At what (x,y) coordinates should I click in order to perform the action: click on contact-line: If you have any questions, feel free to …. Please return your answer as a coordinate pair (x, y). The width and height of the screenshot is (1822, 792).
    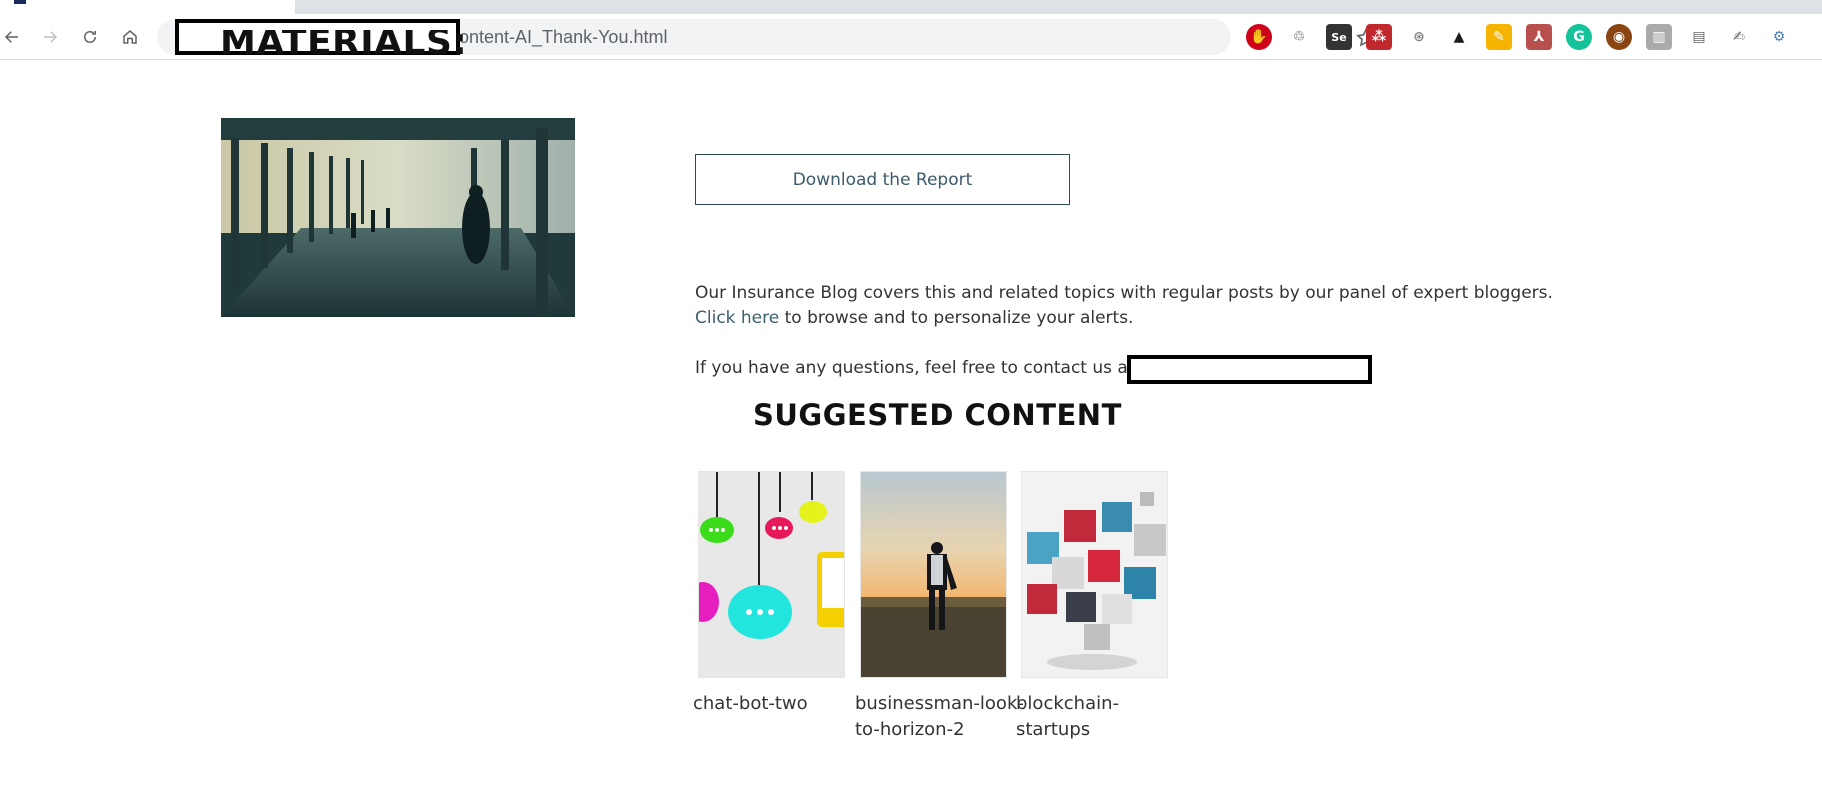
    Looking at the image, I should click on (915, 368).